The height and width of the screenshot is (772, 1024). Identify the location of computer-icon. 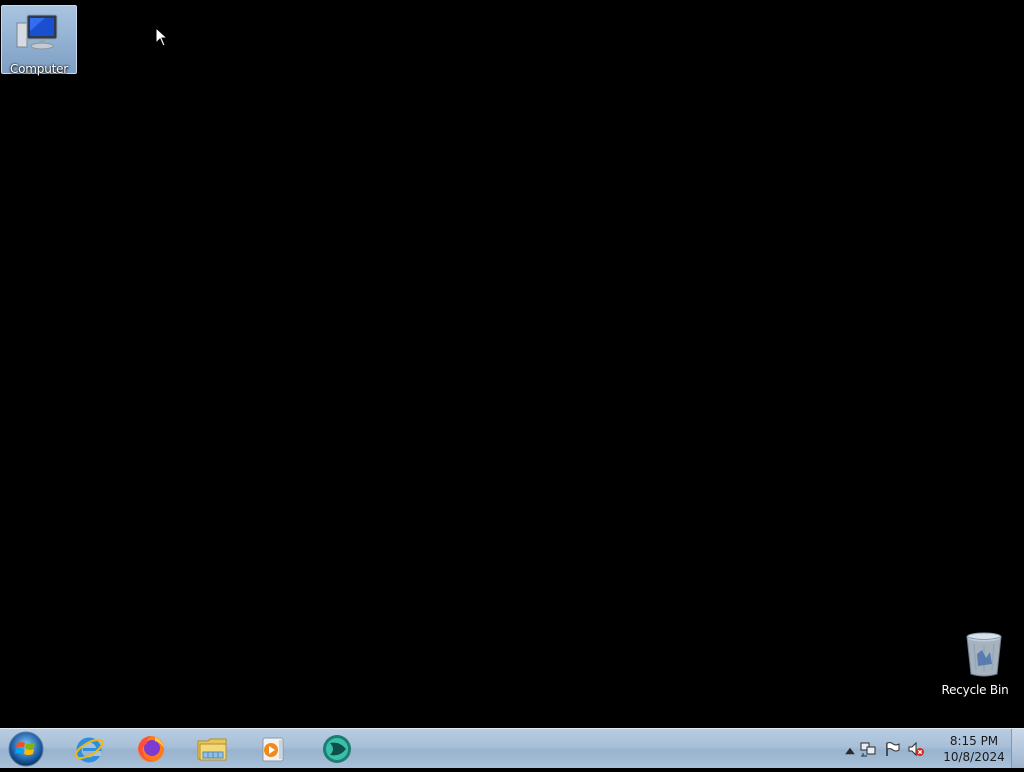
(37, 32).